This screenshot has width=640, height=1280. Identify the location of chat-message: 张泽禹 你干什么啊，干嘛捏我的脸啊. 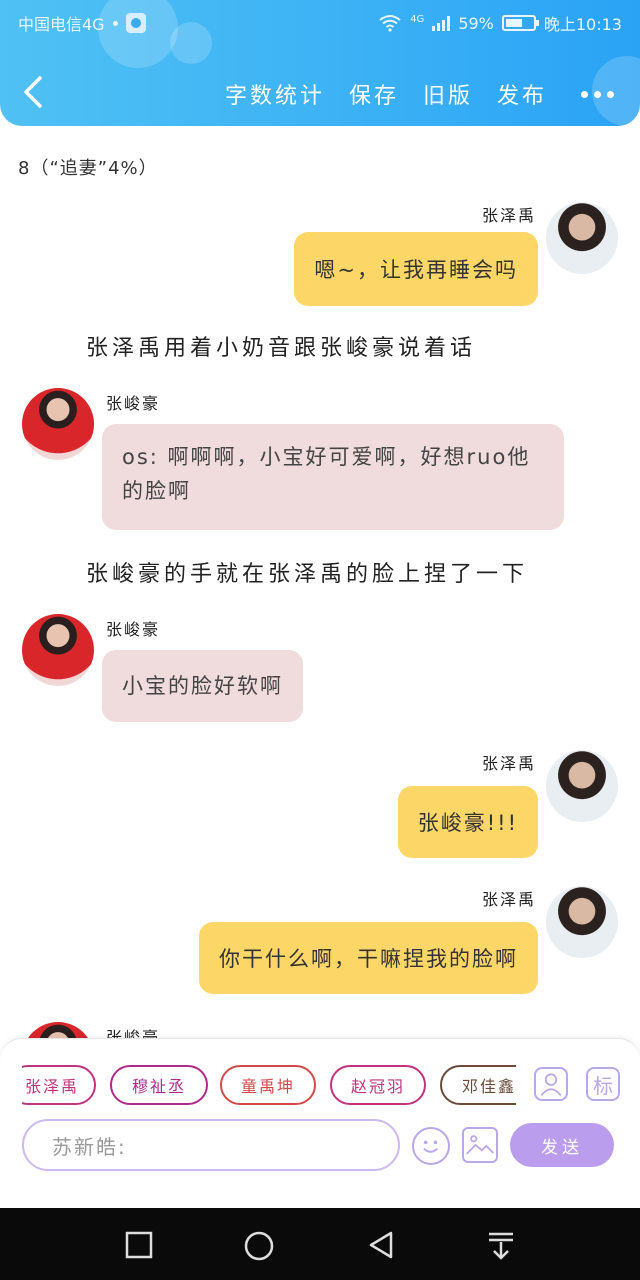
(318, 942).